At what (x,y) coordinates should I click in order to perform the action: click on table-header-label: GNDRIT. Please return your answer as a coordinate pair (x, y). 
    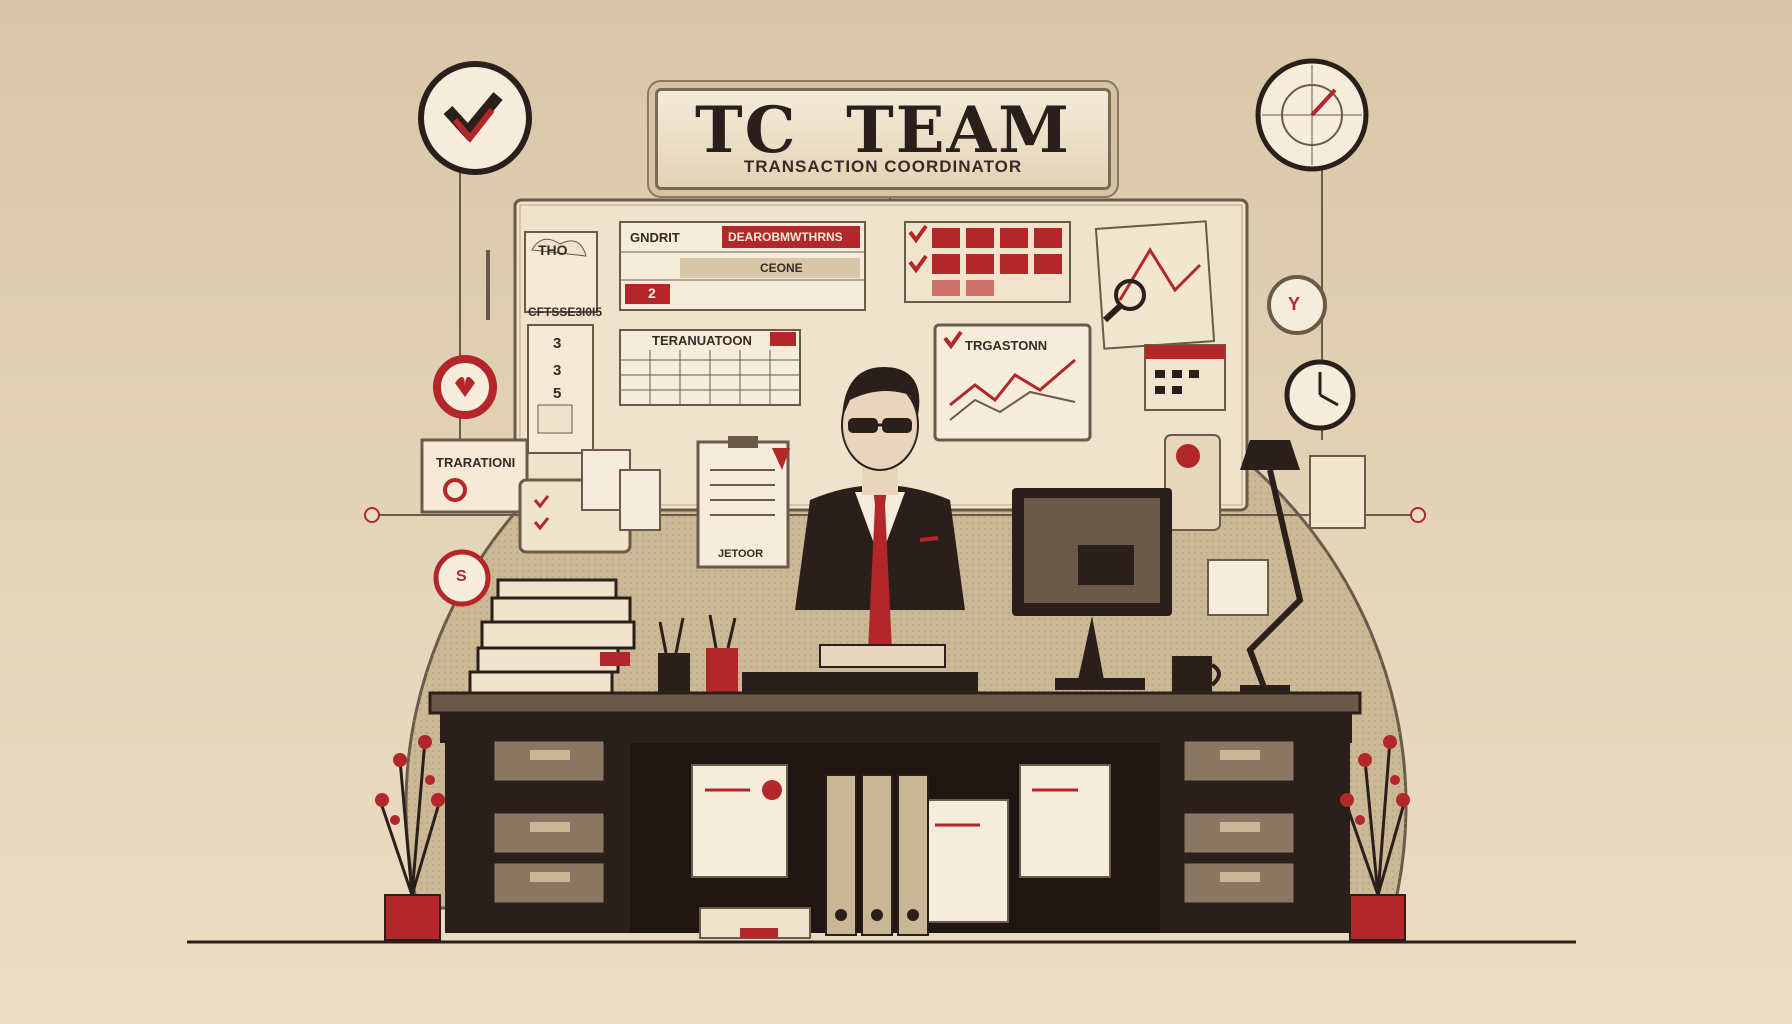
    Looking at the image, I should click on (655, 237).